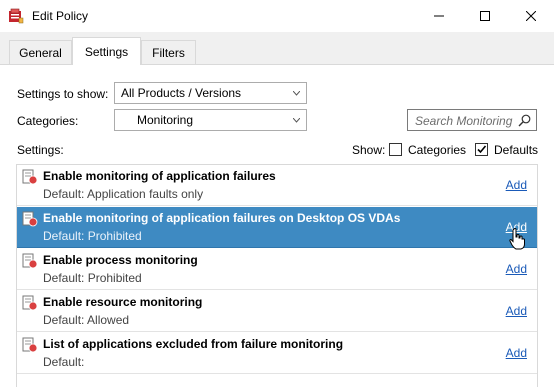 The height and width of the screenshot is (387, 554). What do you see at coordinates (86, 320) in the screenshot?
I see `setting-default: Default: Allowed` at bounding box center [86, 320].